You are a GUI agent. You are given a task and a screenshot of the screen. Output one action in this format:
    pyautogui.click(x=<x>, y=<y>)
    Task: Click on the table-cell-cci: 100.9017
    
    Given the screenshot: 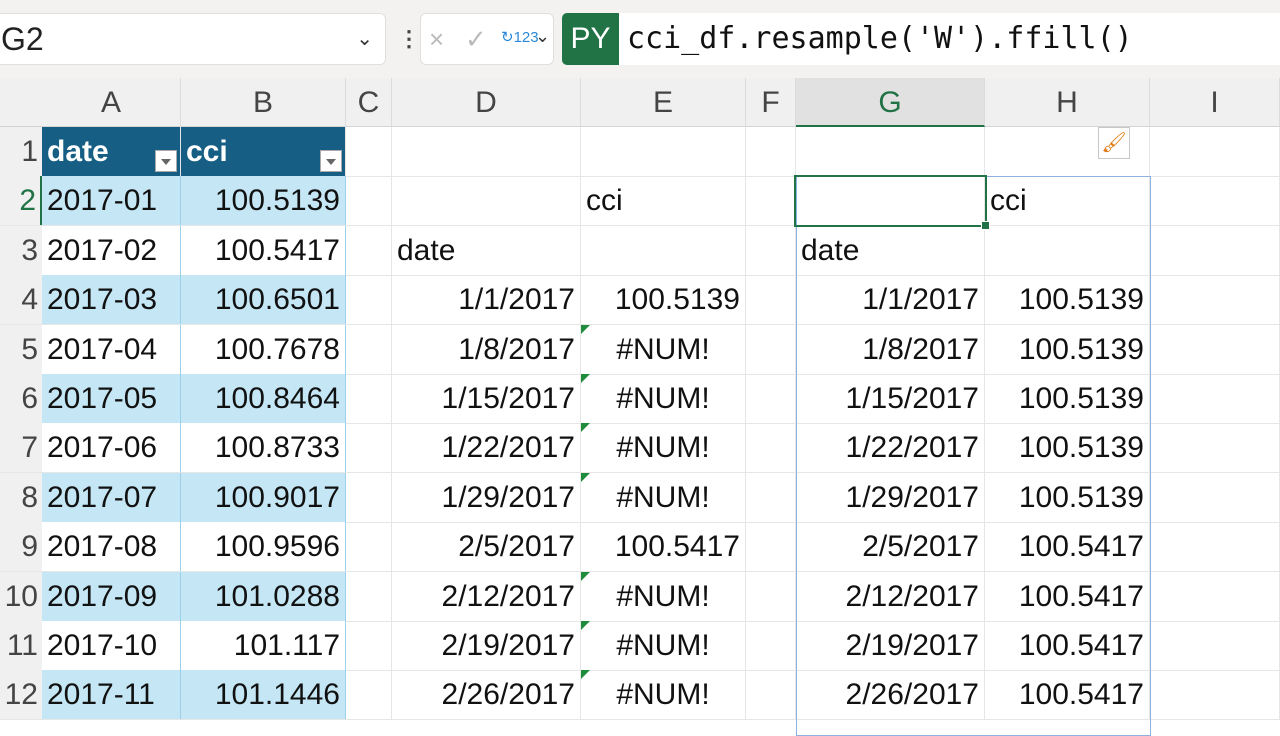 What is the action you would take?
    pyautogui.click(x=263, y=497)
    